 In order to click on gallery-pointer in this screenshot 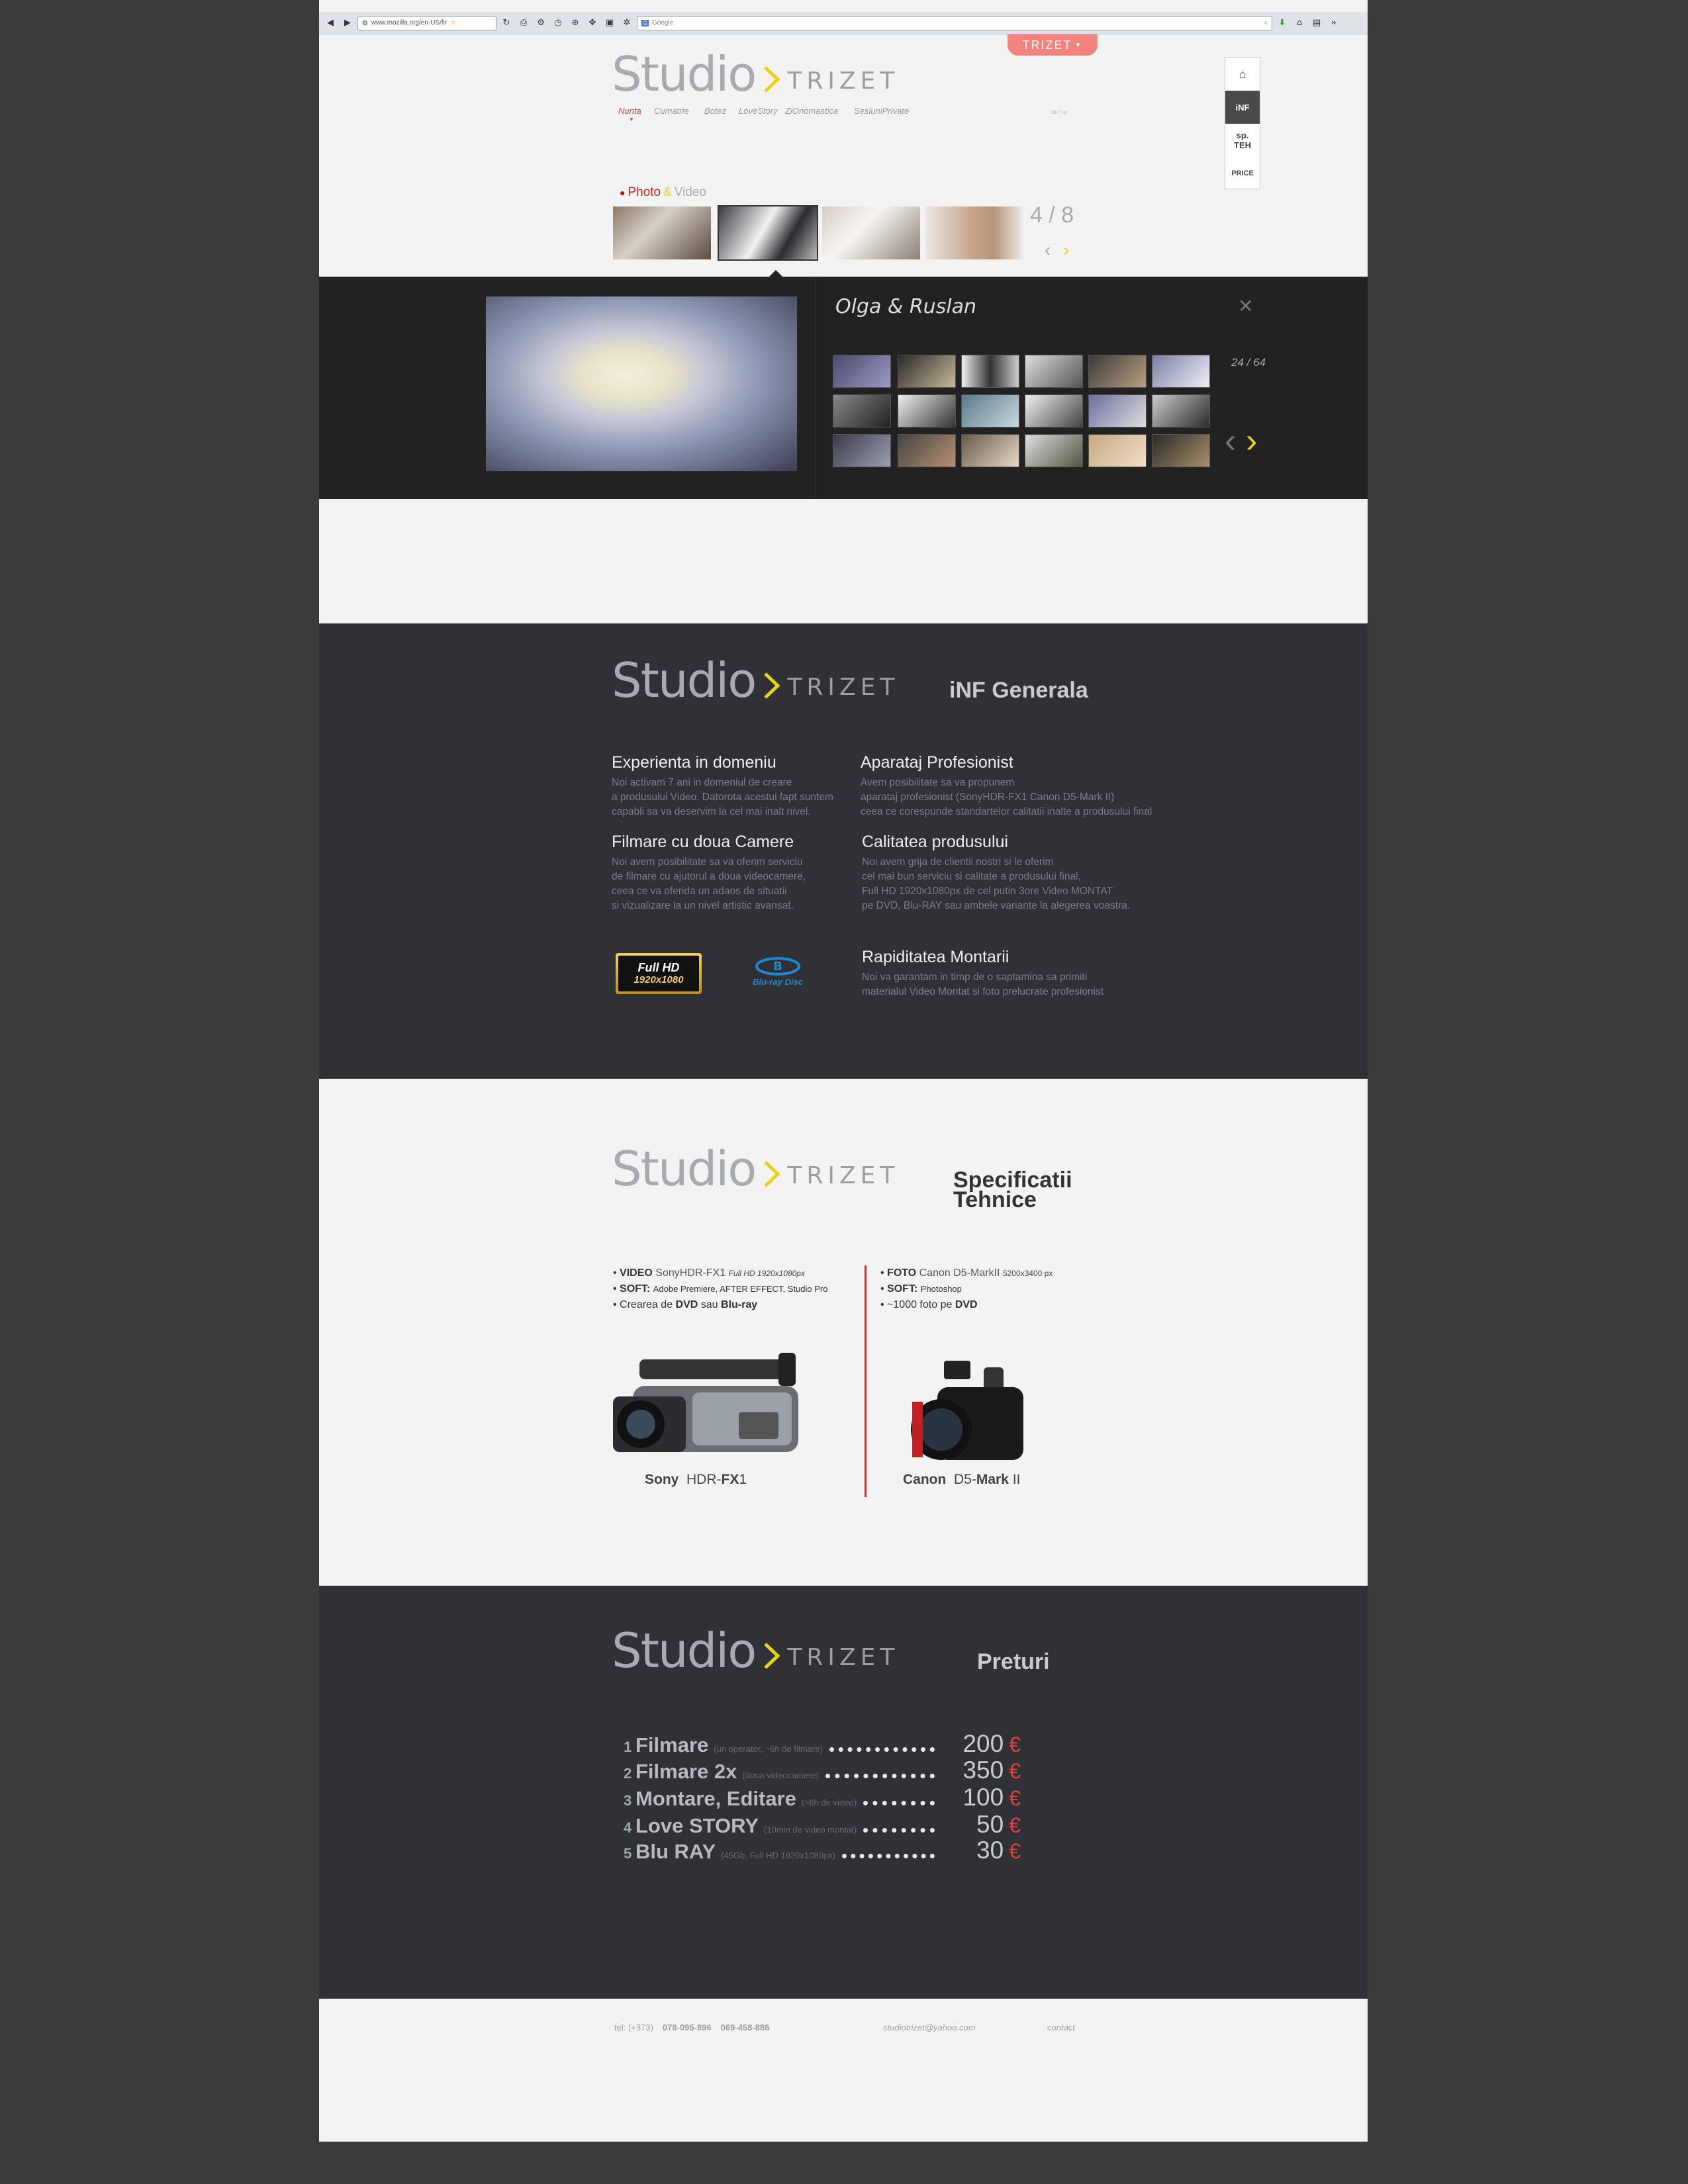, I will do `click(775, 273)`.